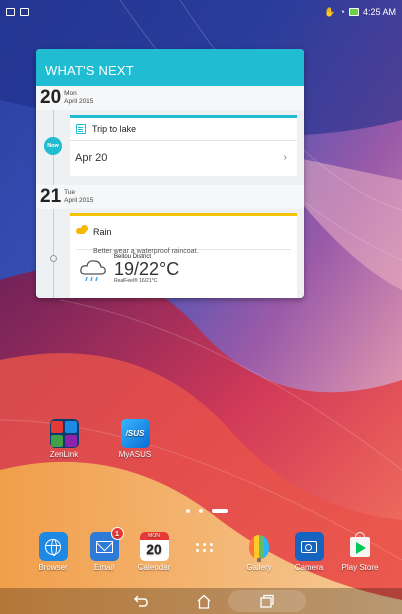  I want to click on date-weekday: Tue, so click(70, 192).